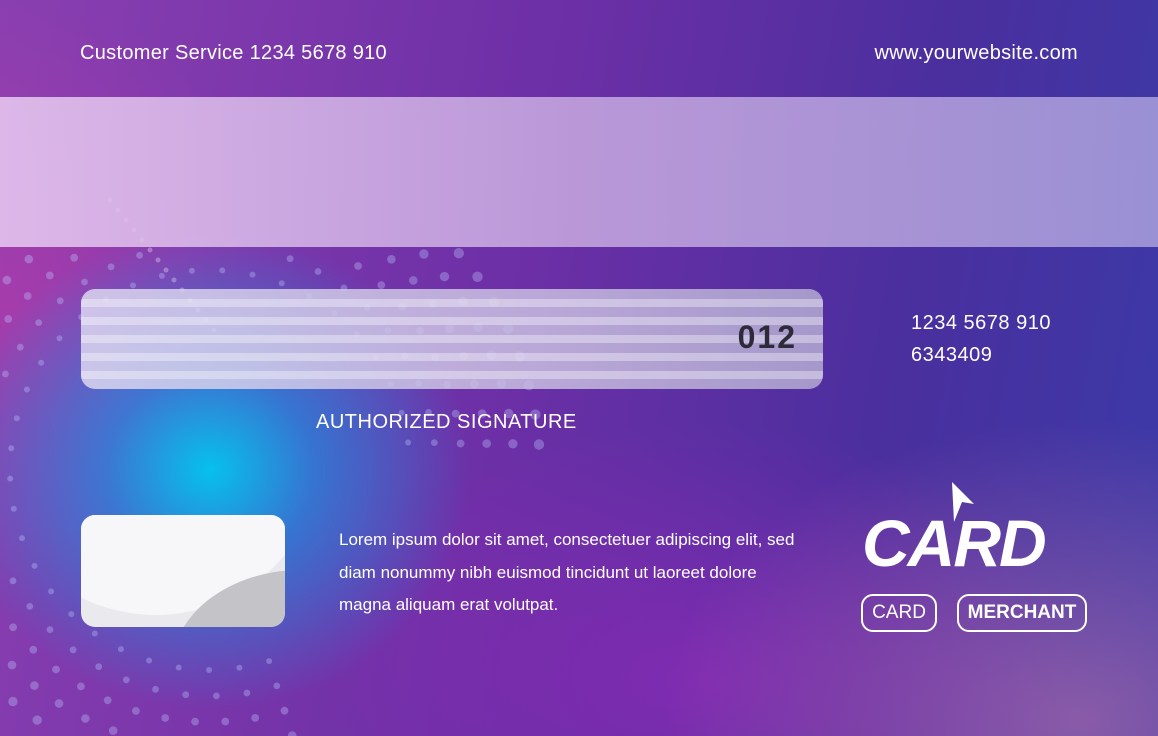 The width and height of the screenshot is (1158, 736). Describe the element at coordinates (233, 53) in the screenshot. I see `customer-service-text: Customer Service 1234 5678 910` at that location.